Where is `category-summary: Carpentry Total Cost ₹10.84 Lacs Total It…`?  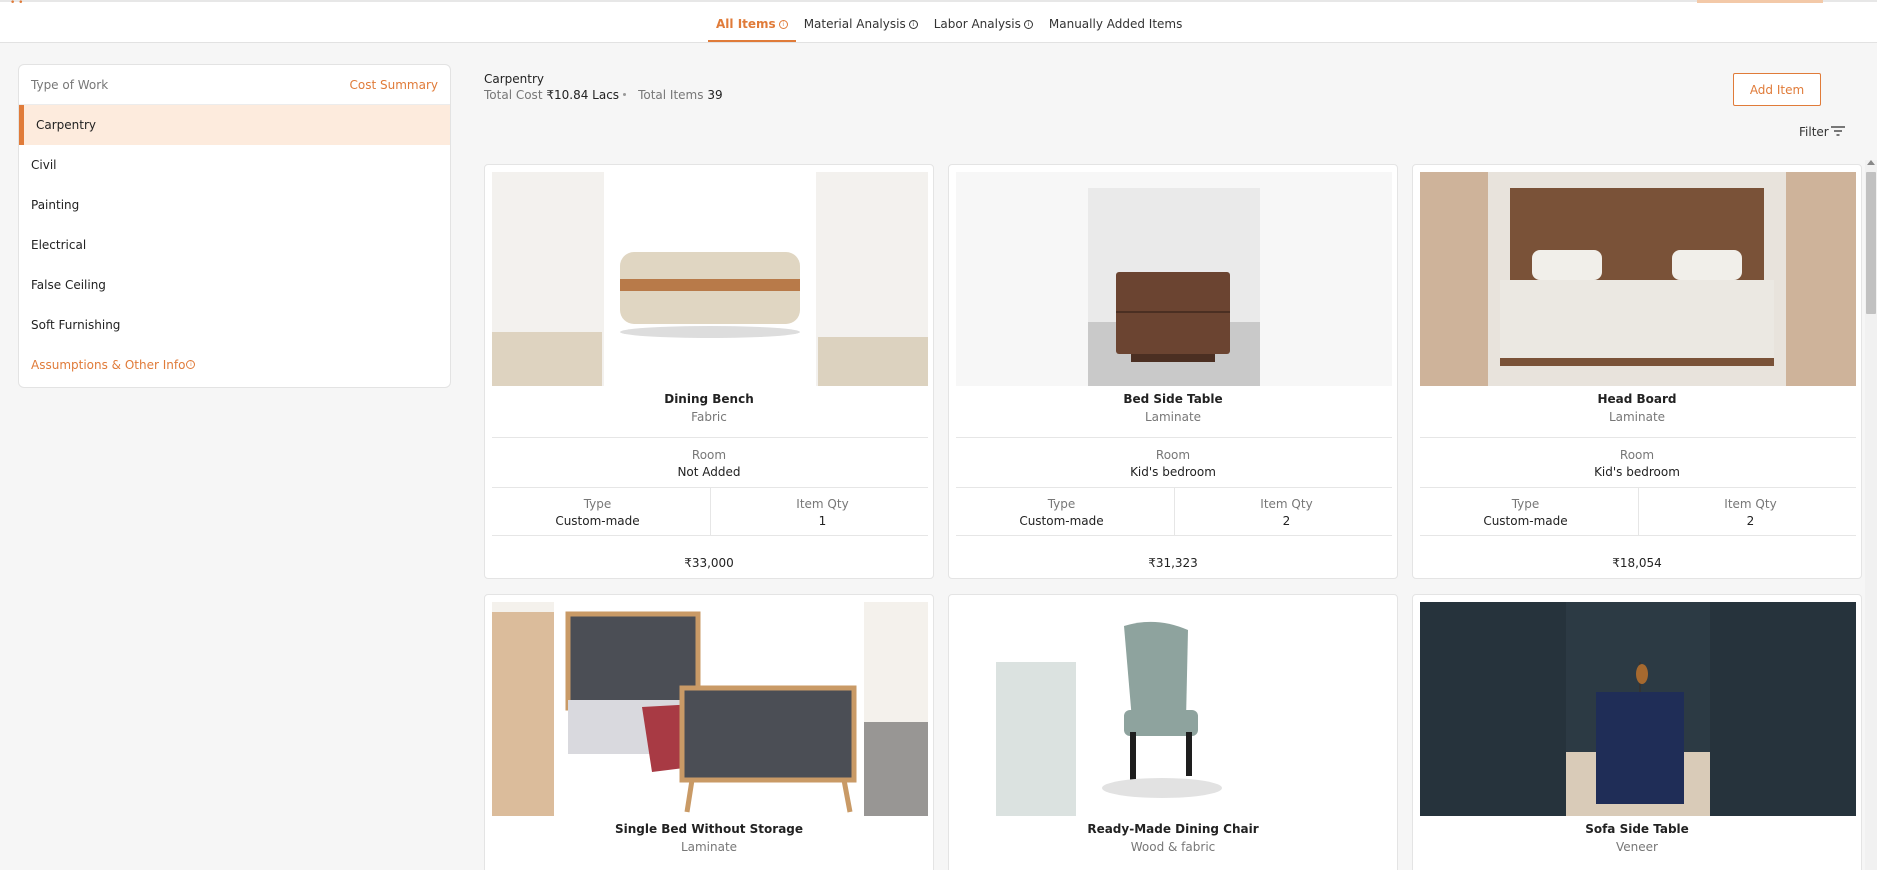
category-summary: Carpentry Total Cost ₹10.84 Lacs Total It… is located at coordinates (603, 87).